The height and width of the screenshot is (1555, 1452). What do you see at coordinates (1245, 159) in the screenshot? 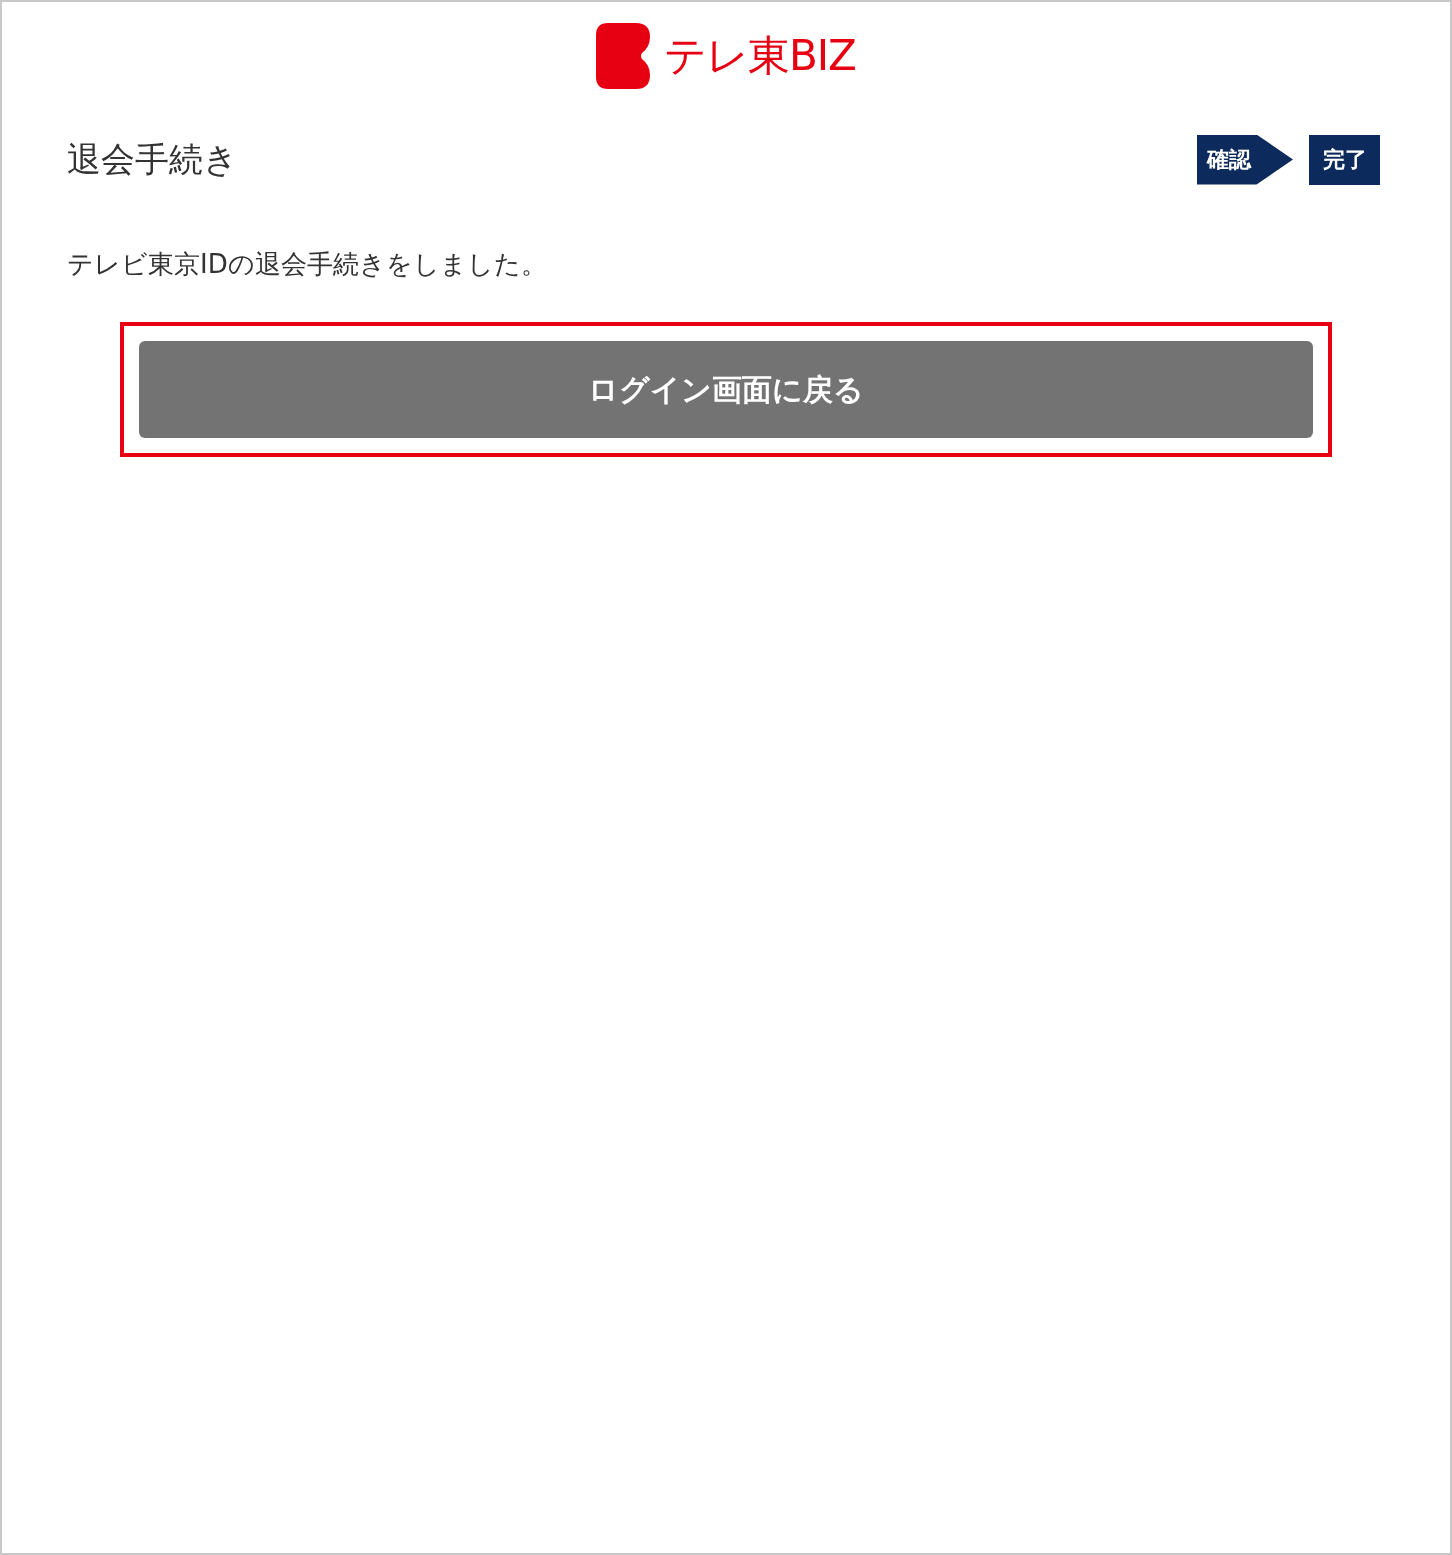
I see `step-indicator: 確認` at bounding box center [1245, 159].